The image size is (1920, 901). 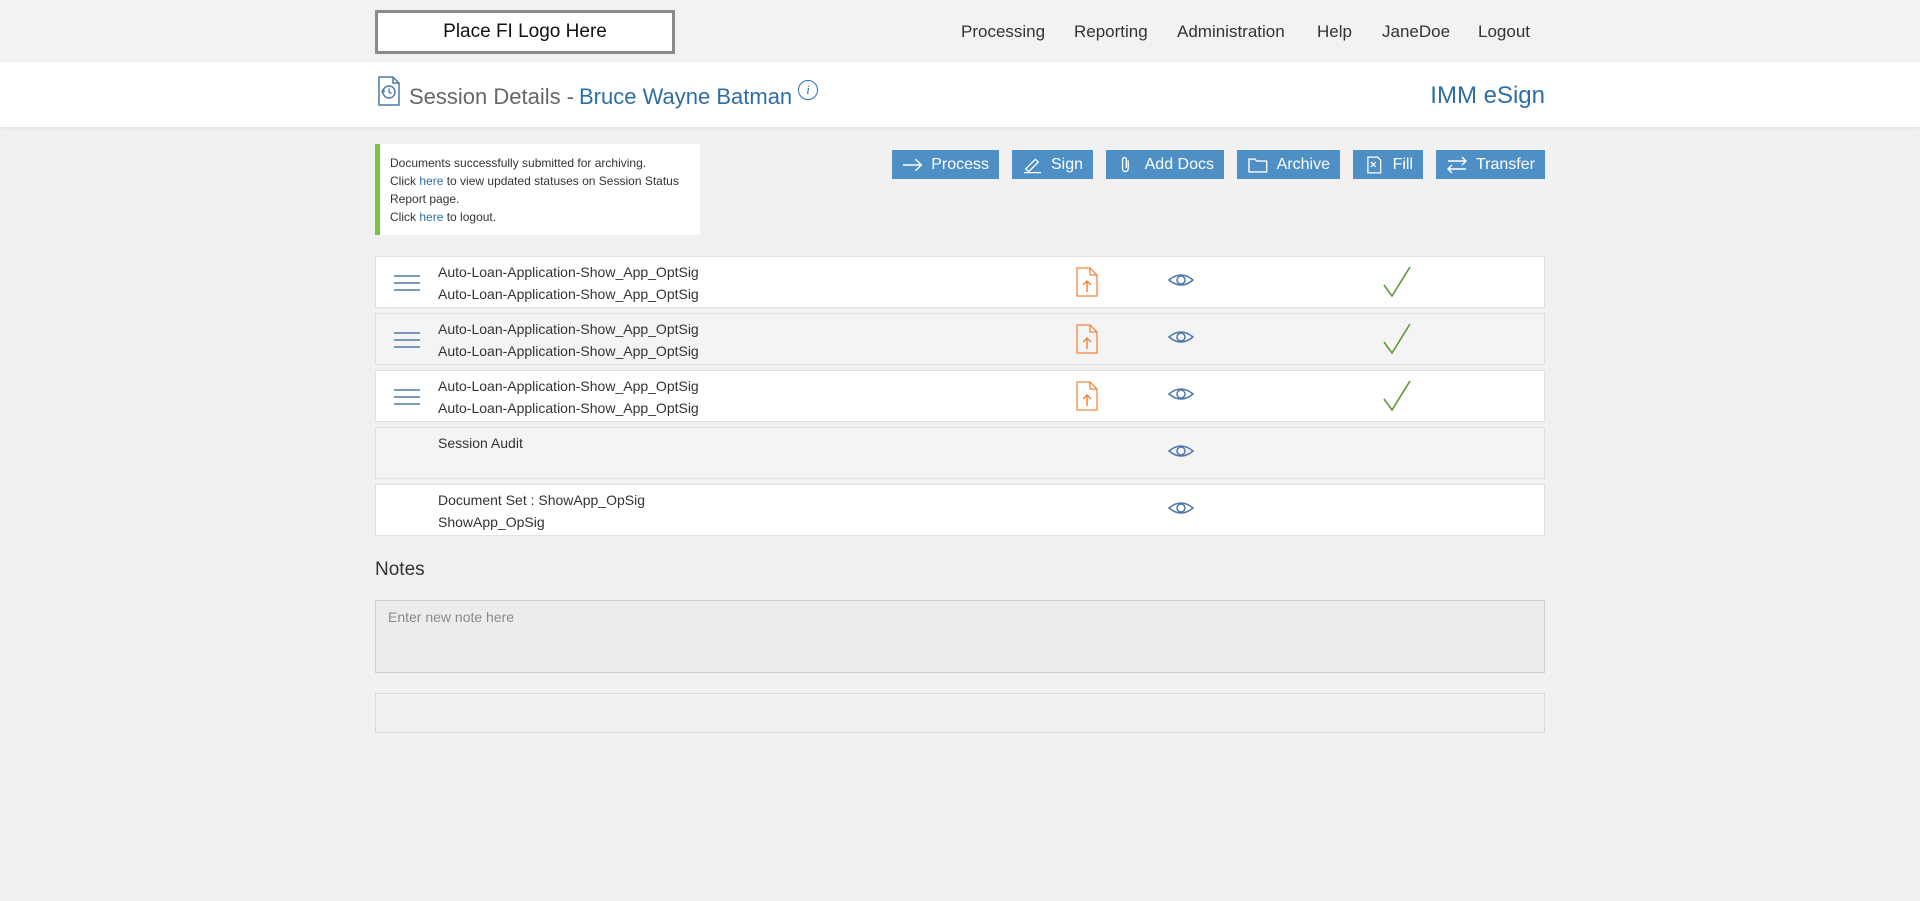 What do you see at coordinates (1505, 164) in the screenshot?
I see `transfer-label: Transfer` at bounding box center [1505, 164].